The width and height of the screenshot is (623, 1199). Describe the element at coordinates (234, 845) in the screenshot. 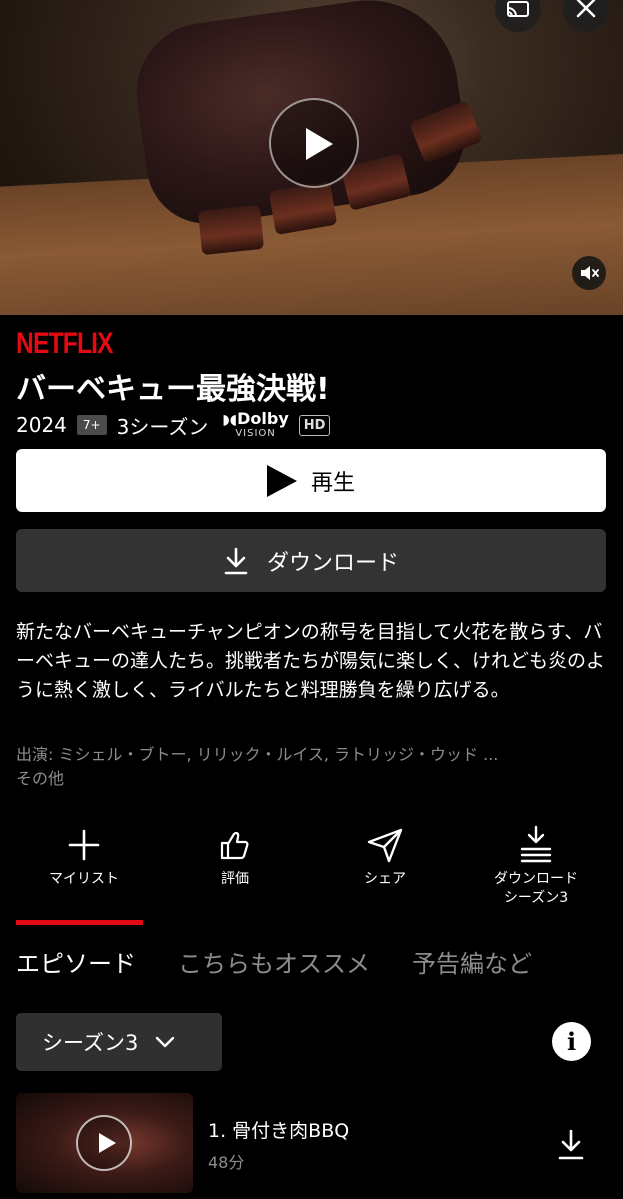

I see `thumbs-up-icon` at that location.